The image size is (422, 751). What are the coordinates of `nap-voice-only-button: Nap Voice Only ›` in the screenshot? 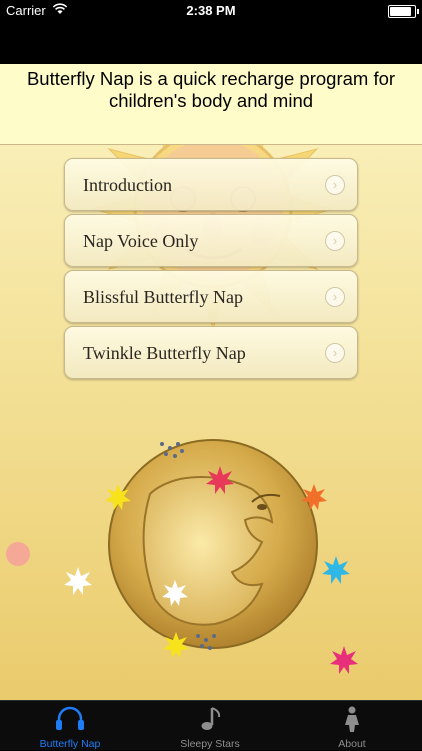 It's located at (211, 240).